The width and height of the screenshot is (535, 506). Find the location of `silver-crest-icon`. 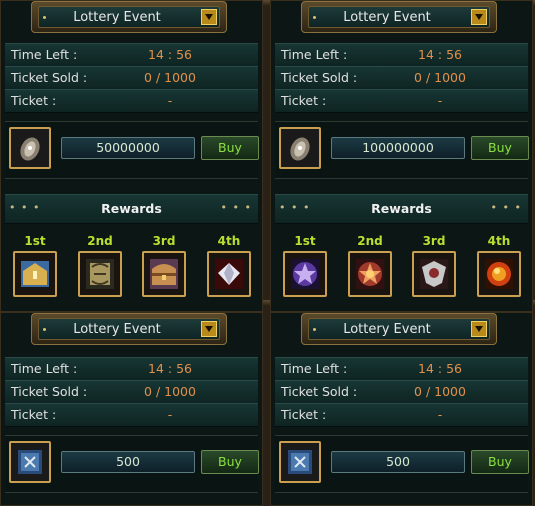

silver-crest-icon is located at coordinates (434, 274).